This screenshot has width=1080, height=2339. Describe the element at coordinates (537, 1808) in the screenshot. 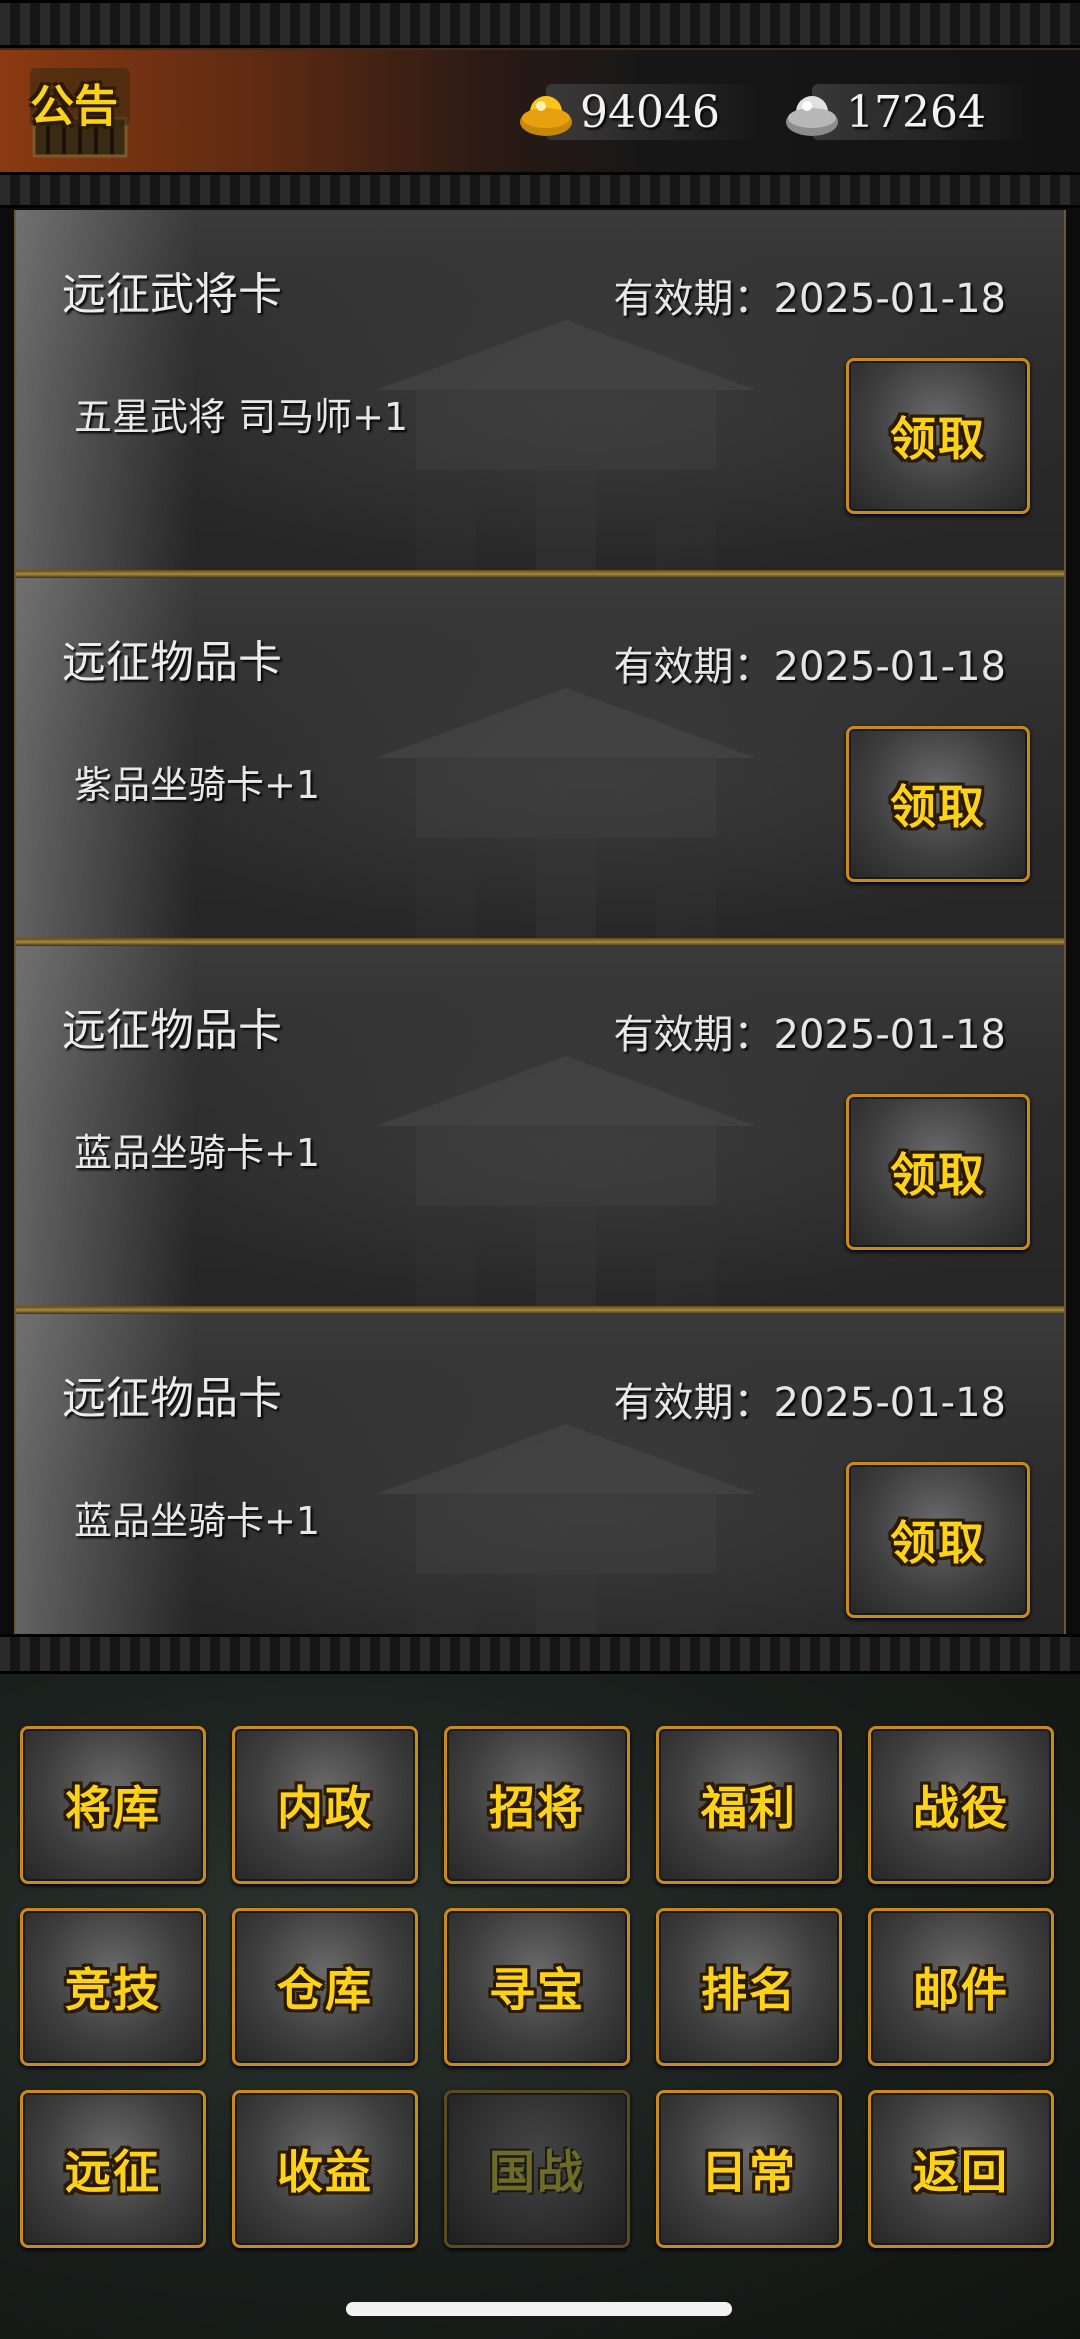

I see `menu-button-label: 招将` at that location.